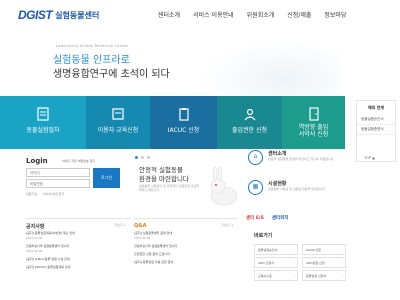  I want to click on logo-text: 실험동물센터, so click(77, 15).